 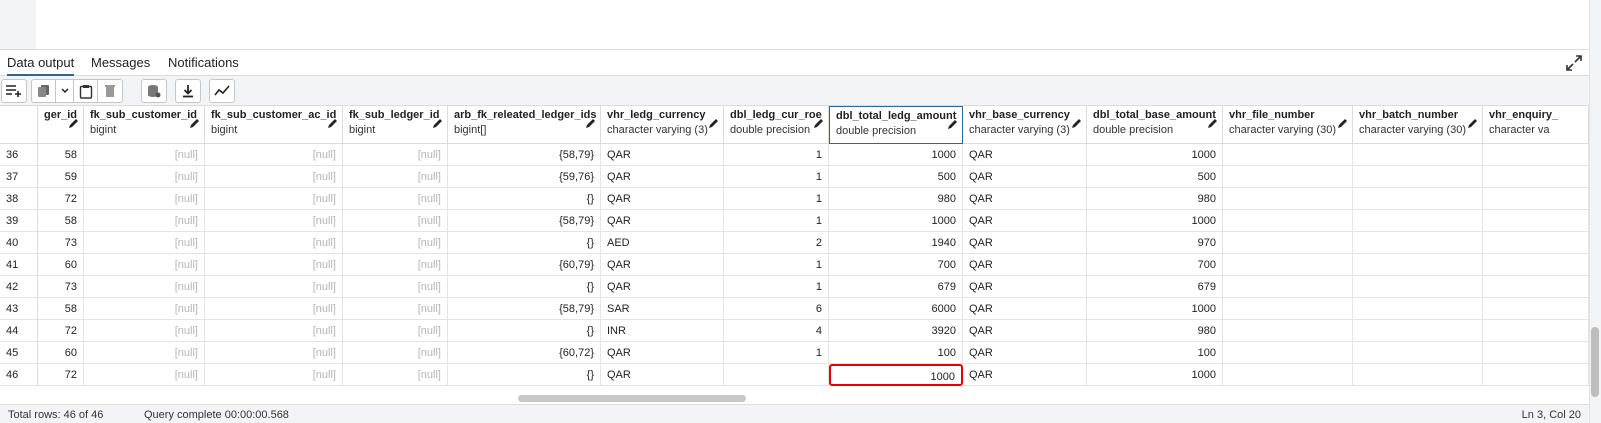 I want to click on column-header: vhr_enquiry_ character va, so click(x=1536, y=125).